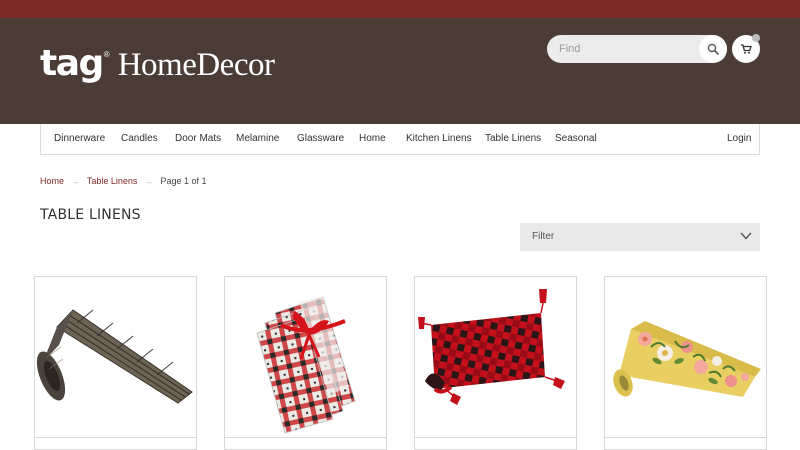 This screenshot has width=800, height=450. Describe the element at coordinates (372, 139) in the screenshot. I see `nav-item-home: Home` at that location.